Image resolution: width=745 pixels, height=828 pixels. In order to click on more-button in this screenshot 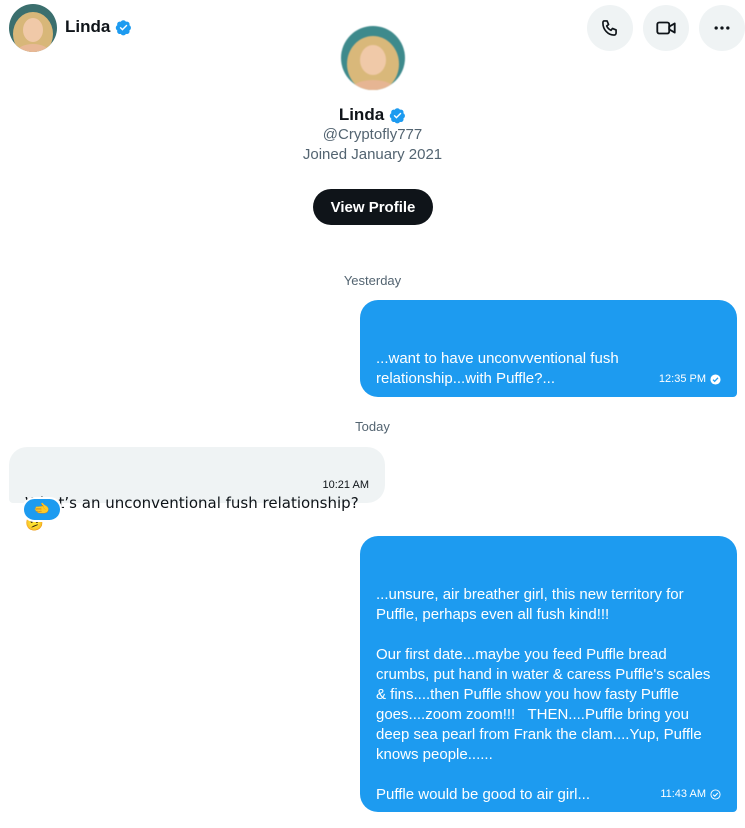, I will do `click(722, 28)`.